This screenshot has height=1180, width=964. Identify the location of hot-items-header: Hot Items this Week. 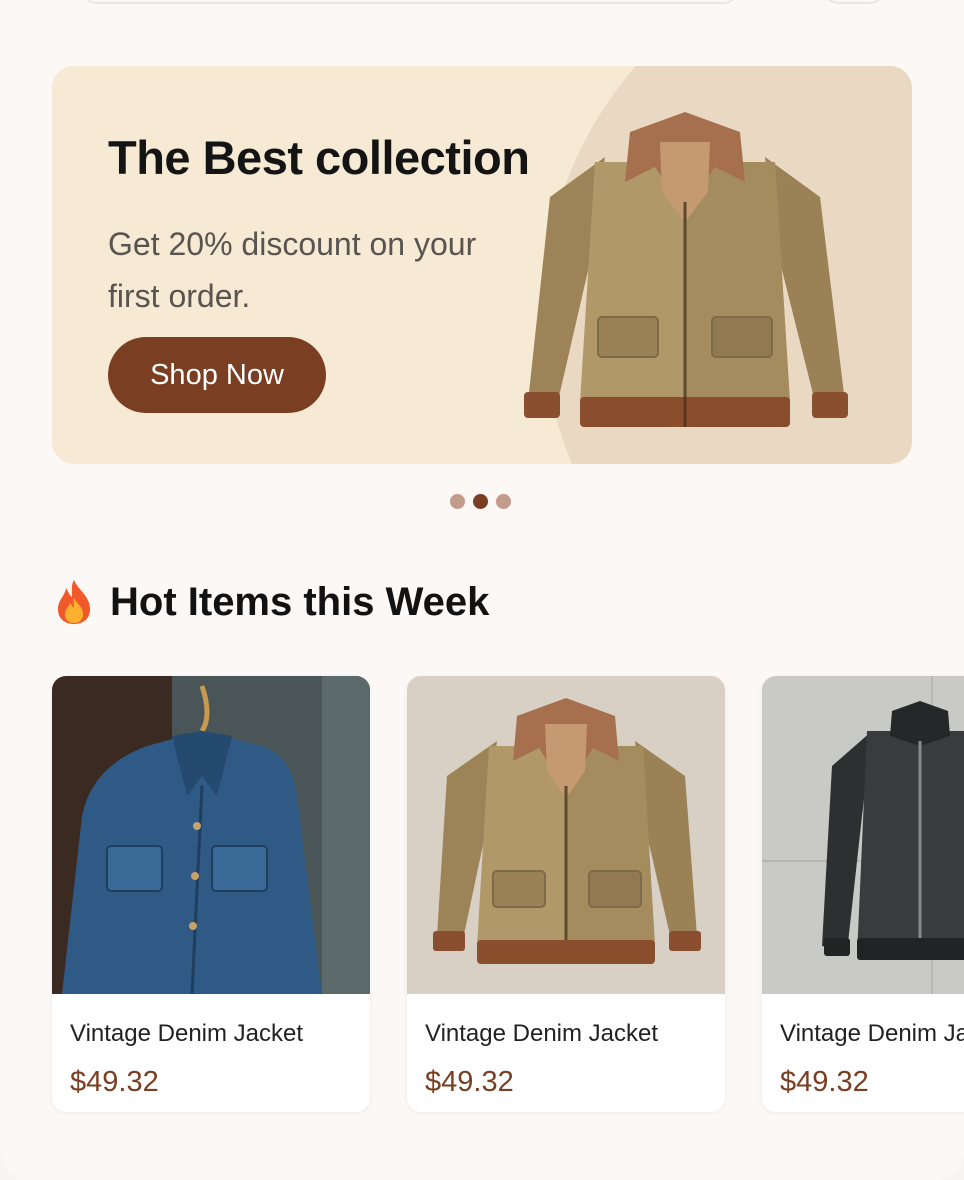
(270, 602).